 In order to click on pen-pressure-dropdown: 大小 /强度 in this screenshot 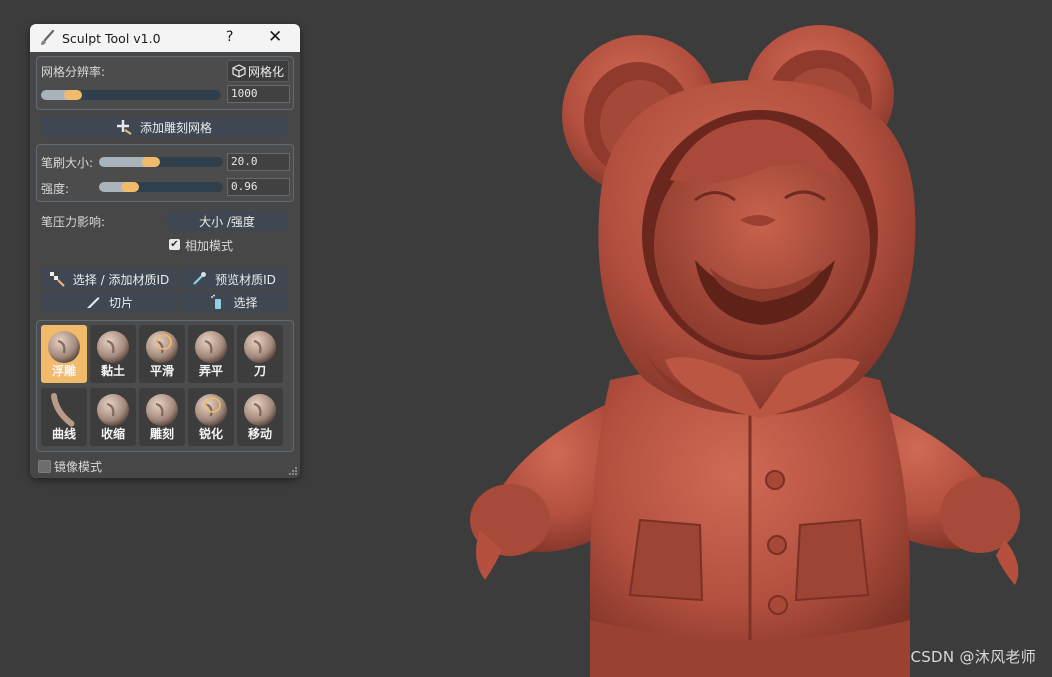, I will do `click(227, 221)`.